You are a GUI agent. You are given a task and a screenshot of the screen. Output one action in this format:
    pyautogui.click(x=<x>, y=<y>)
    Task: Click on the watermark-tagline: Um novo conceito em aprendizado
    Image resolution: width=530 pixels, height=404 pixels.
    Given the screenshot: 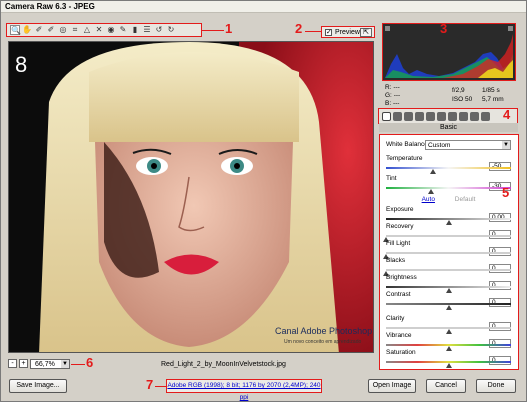 What is the action you would take?
    pyautogui.click(x=322, y=342)
    